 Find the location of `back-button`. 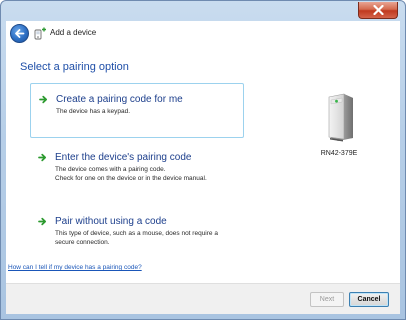

back-button is located at coordinates (19, 33).